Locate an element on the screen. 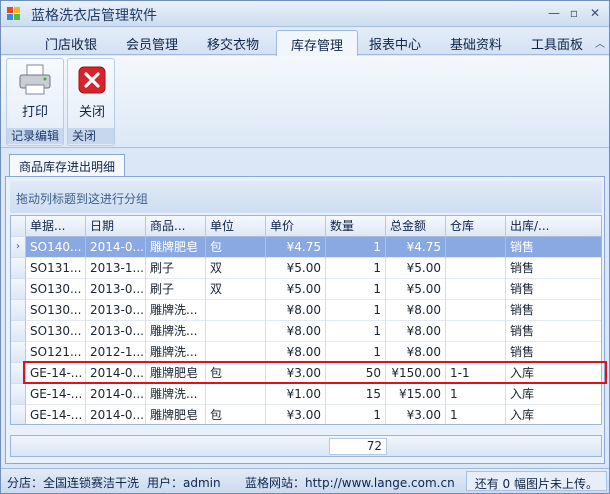 This screenshot has height=494, width=610. cell-price: ¥3.00 is located at coordinates (296, 414).